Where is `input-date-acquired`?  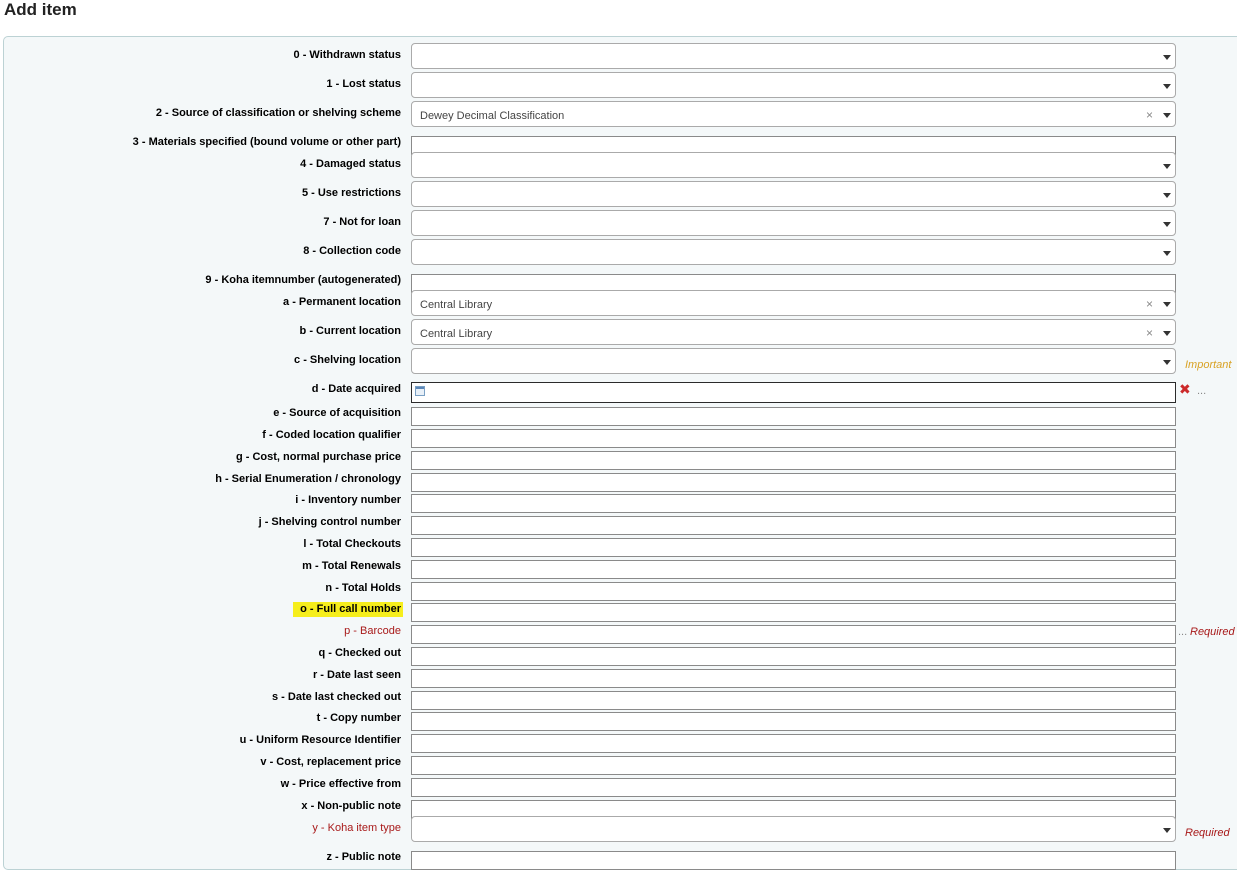
input-date-acquired is located at coordinates (793, 392).